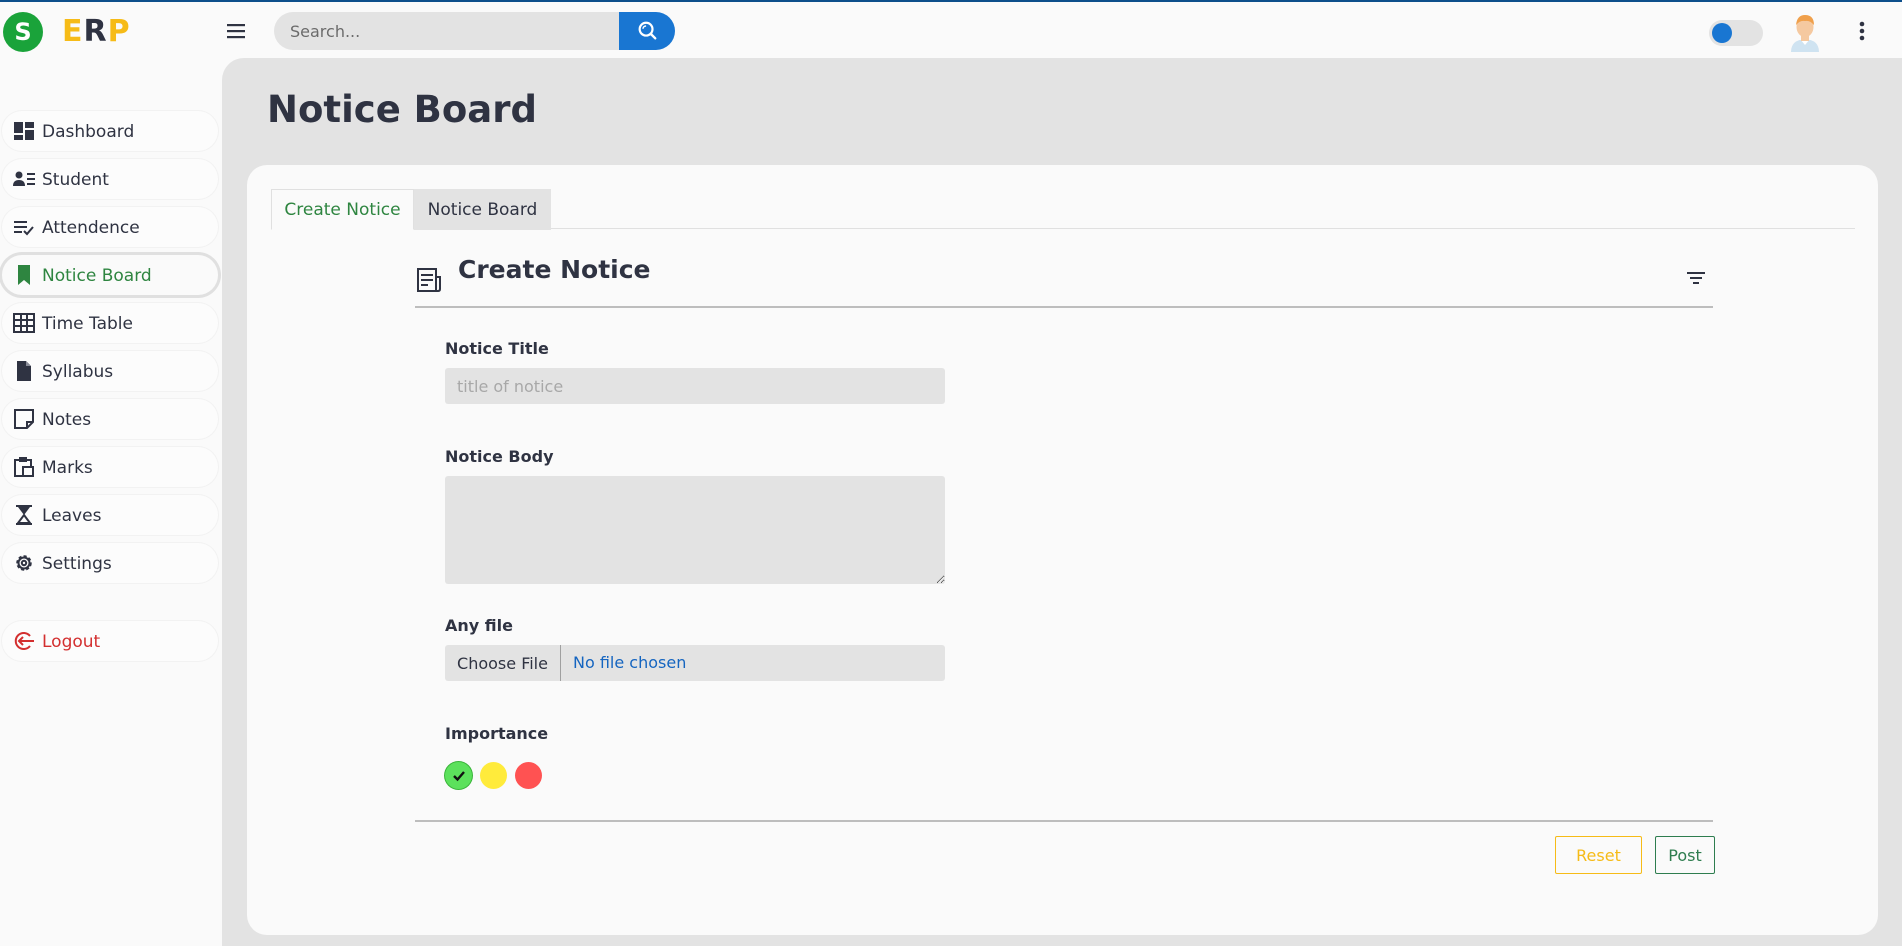 This screenshot has width=1902, height=946. What do you see at coordinates (482, 209) in the screenshot?
I see `tab-notice-board: Notice Board` at bounding box center [482, 209].